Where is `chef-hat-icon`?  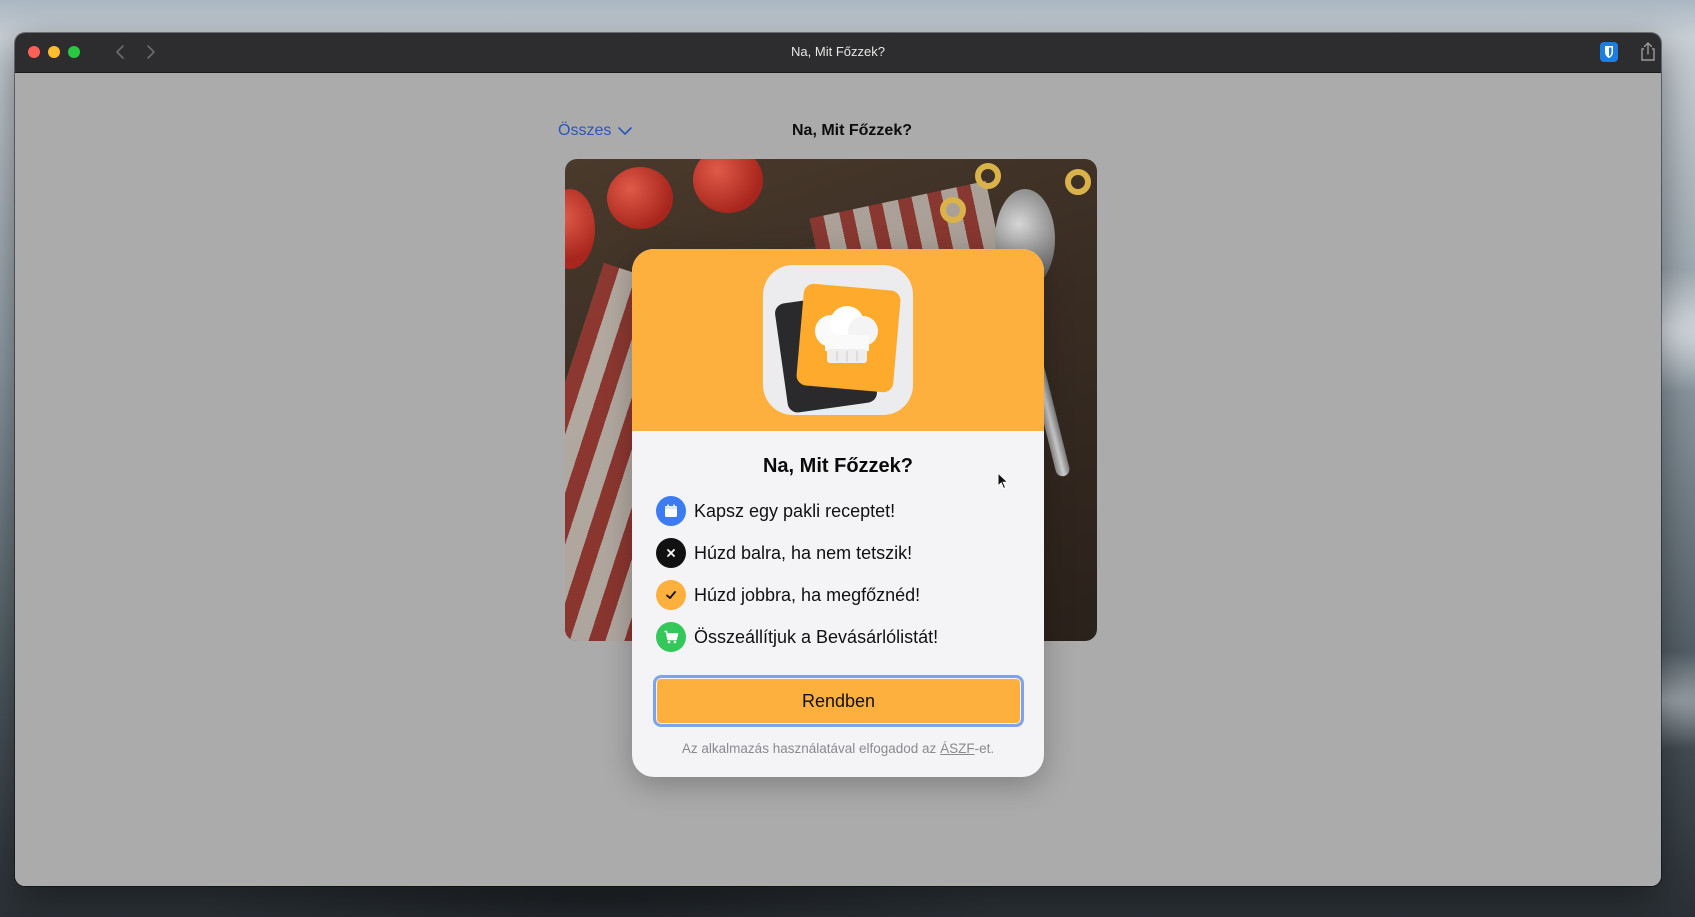
chef-hat-icon is located at coordinates (846, 334).